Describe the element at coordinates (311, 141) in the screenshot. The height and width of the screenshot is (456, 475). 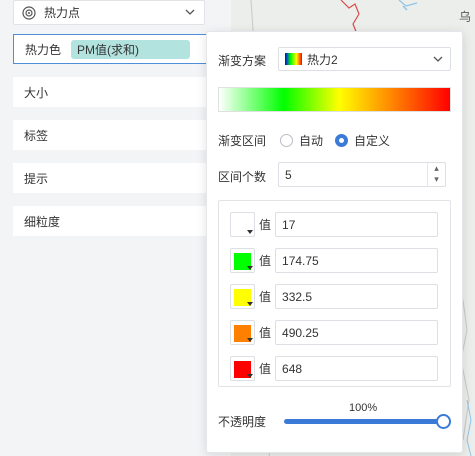
I see `radio-auto-label: 自动` at that location.